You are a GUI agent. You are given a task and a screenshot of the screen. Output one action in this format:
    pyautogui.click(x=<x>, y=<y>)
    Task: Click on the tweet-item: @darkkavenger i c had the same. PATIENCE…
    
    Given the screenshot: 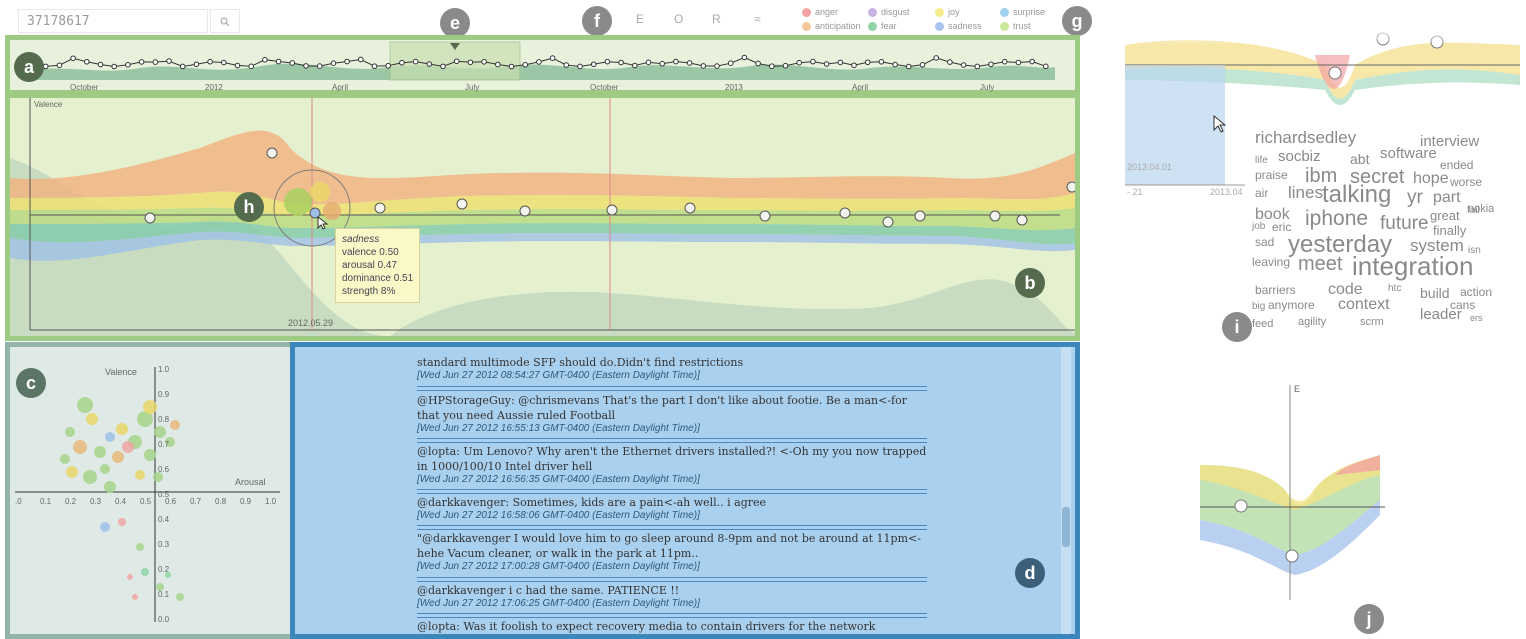 What is the action you would take?
    pyautogui.click(x=672, y=596)
    